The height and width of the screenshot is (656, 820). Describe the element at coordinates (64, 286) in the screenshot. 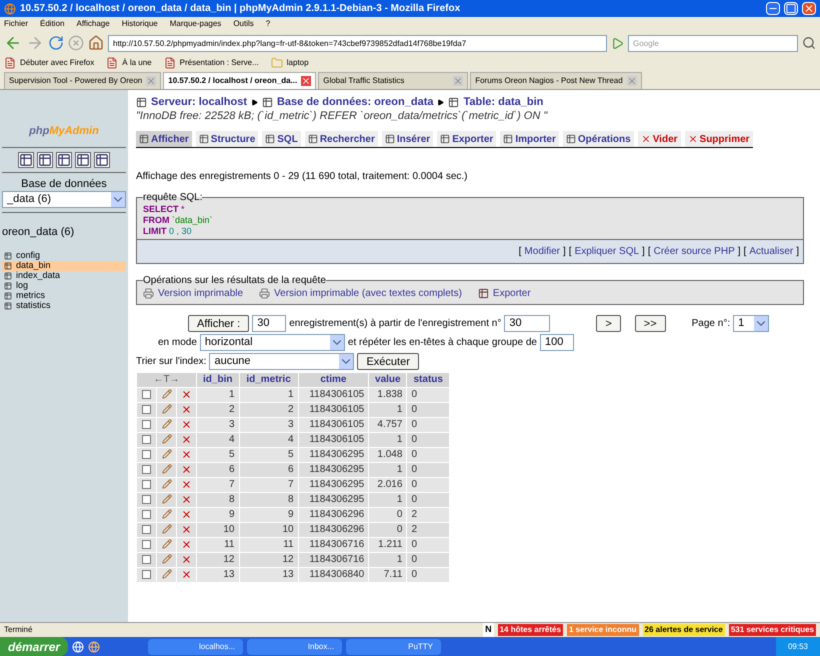

I see `table-link: log` at that location.